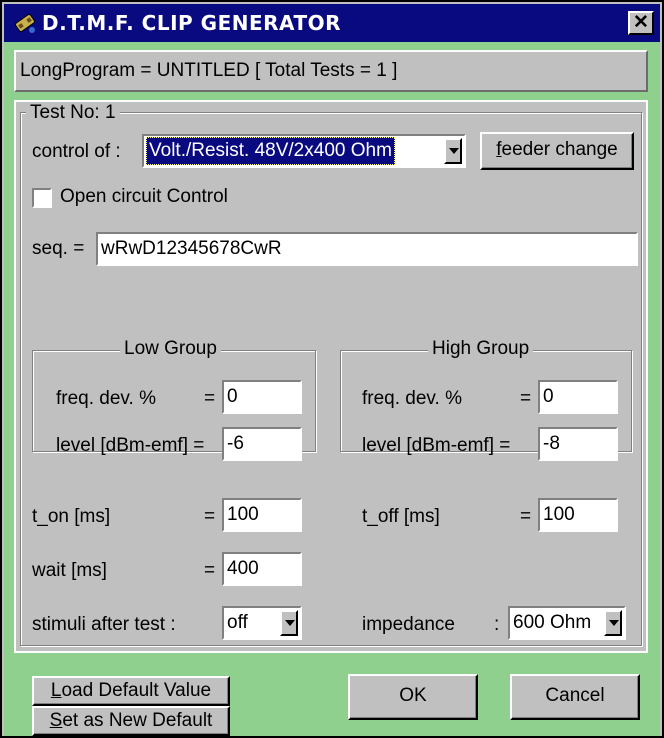 This screenshot has height=738, width=664. I want to click on wait-label: wait [ms], so click(69, 570).